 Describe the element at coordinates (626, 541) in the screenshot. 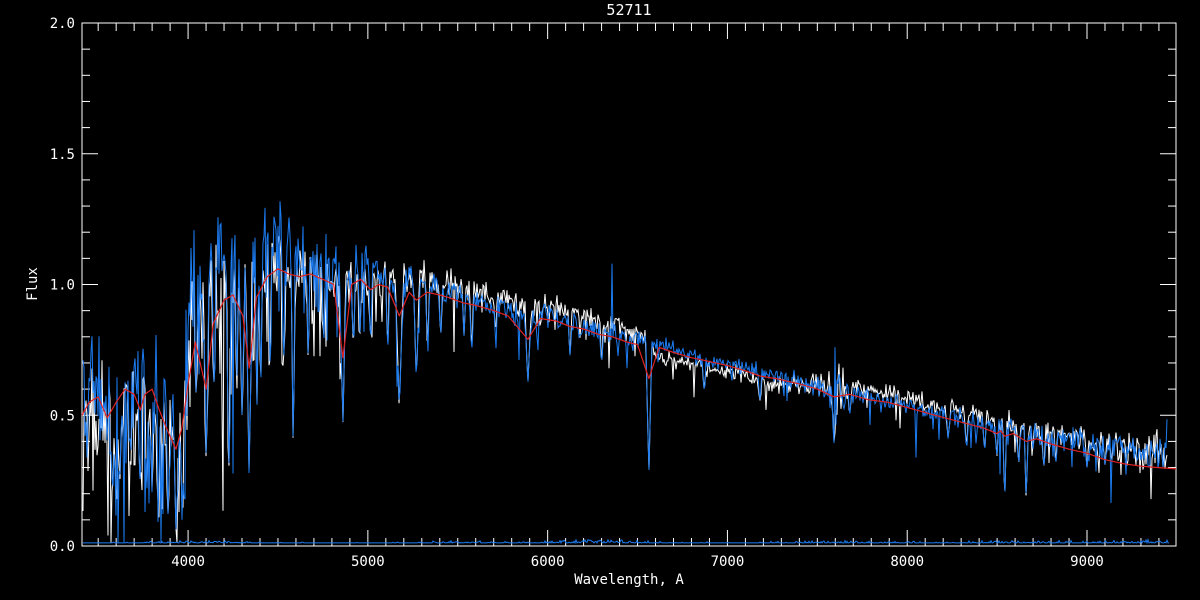

I see `error-spectrum-blue-path` at that location.